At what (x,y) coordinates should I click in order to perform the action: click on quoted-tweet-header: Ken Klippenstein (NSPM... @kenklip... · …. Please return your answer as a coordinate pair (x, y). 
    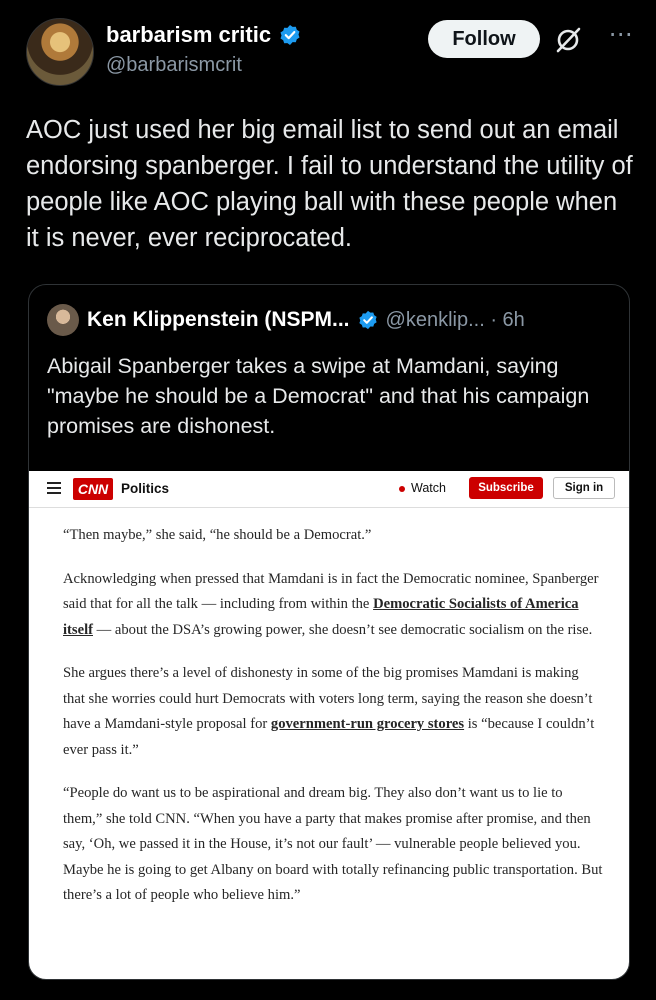
    Looking at the image, I should click on (331, 320).